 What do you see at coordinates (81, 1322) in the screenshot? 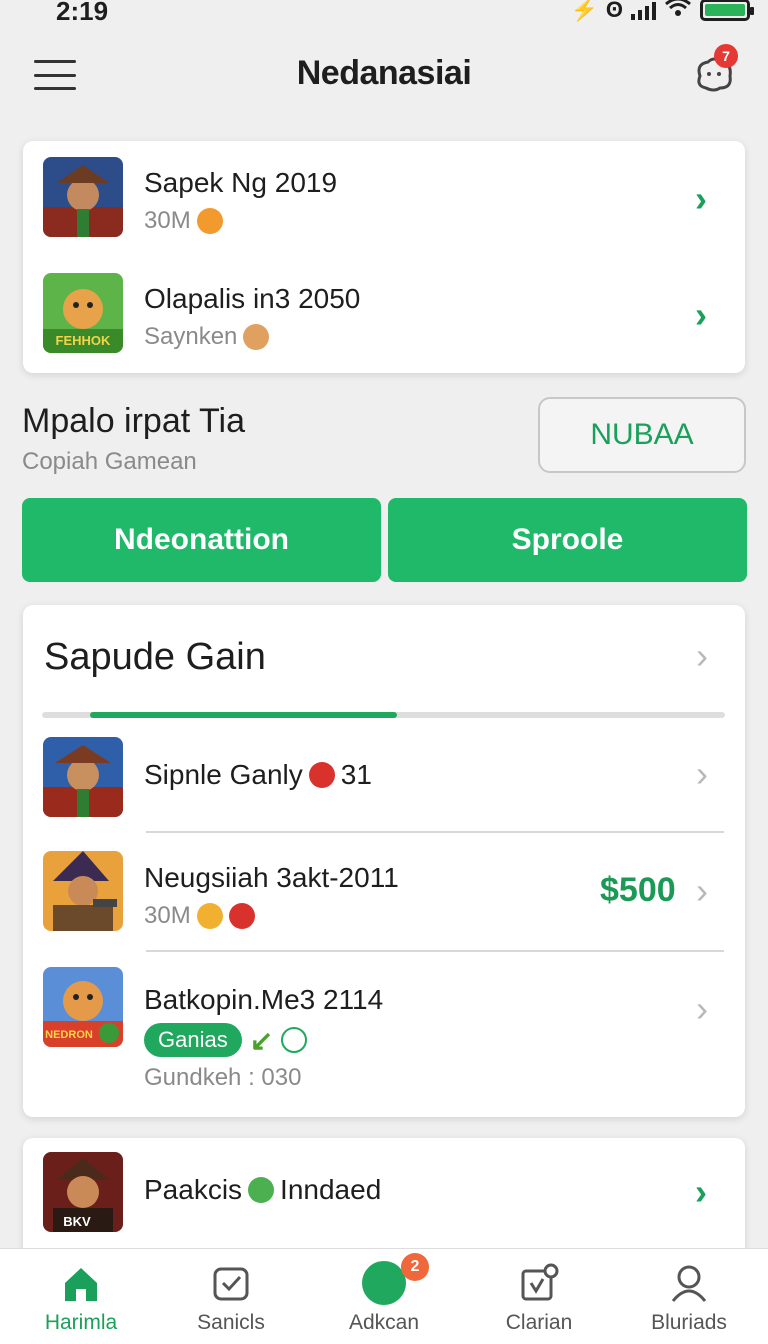
I see `nav-label: Harimla` at bounding box center [81, 1322].